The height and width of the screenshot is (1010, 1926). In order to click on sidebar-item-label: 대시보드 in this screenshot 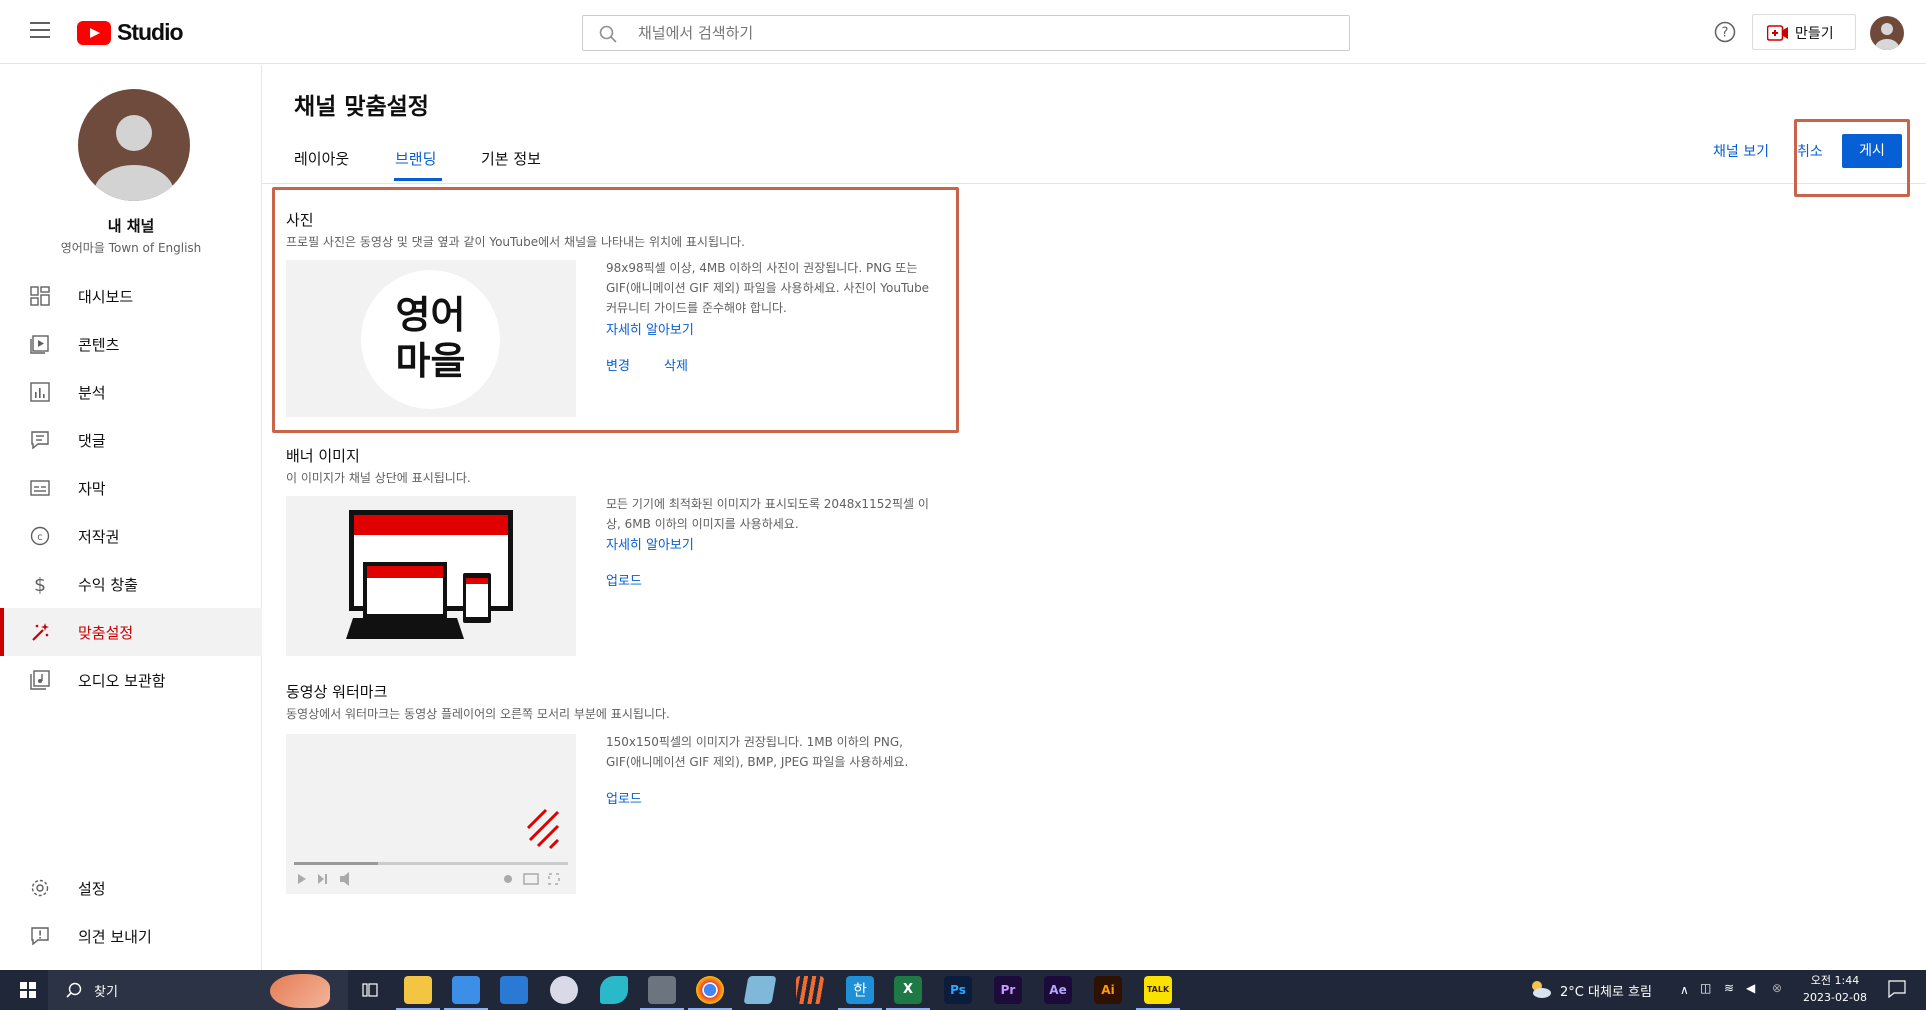, I will do `click(106, 297)`.